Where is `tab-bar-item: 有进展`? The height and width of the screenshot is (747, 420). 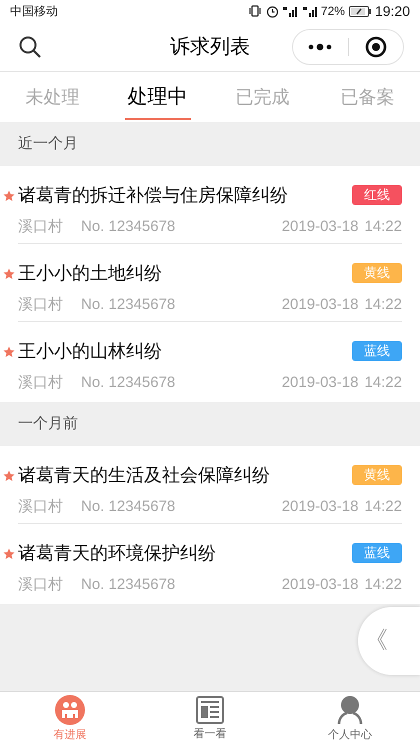 tab-bar-item: 有进展 is located at coordinates (70, 719).